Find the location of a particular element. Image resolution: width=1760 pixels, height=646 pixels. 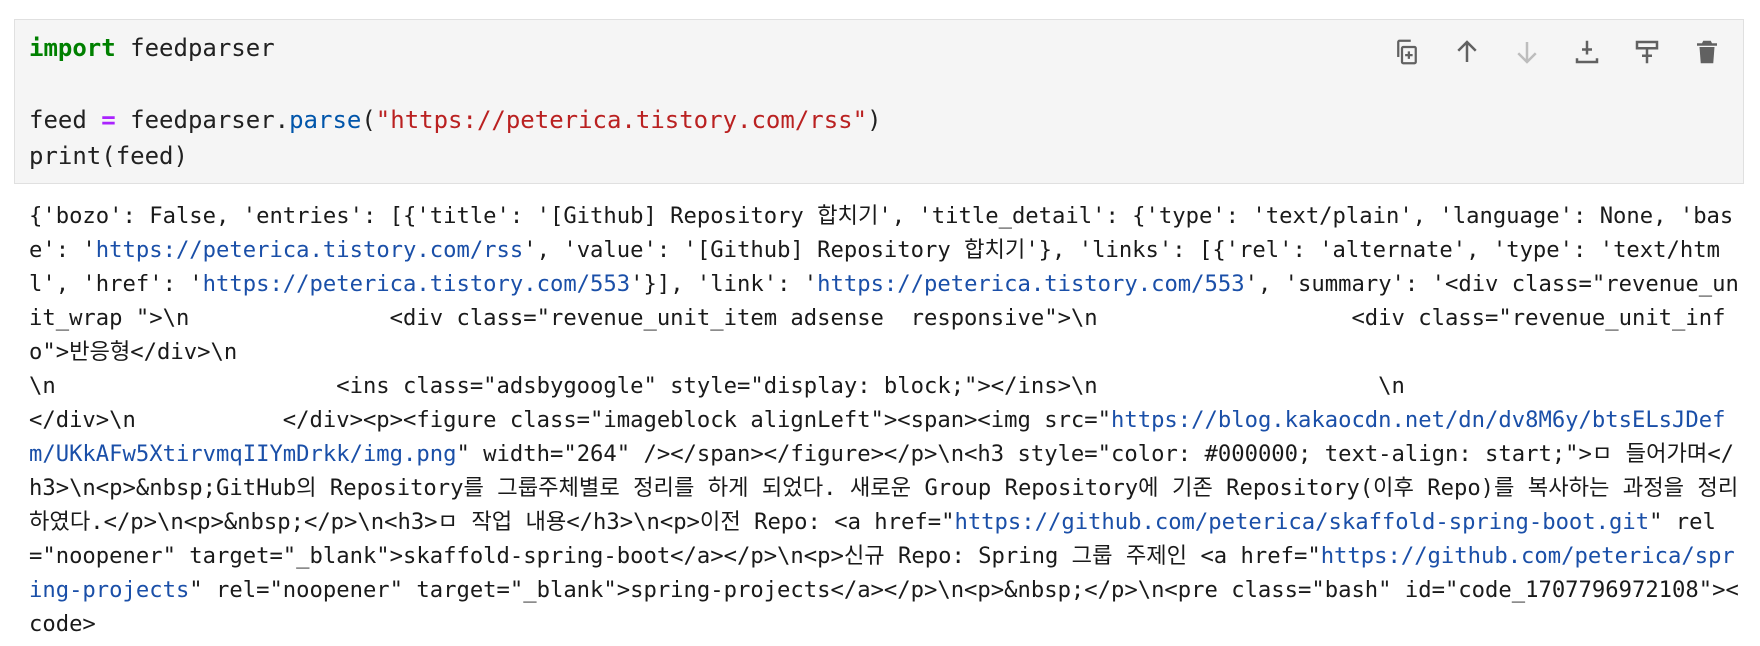

string-literal: "https://peterica.tistory.com/rss" is located at coordinates (621, 120).